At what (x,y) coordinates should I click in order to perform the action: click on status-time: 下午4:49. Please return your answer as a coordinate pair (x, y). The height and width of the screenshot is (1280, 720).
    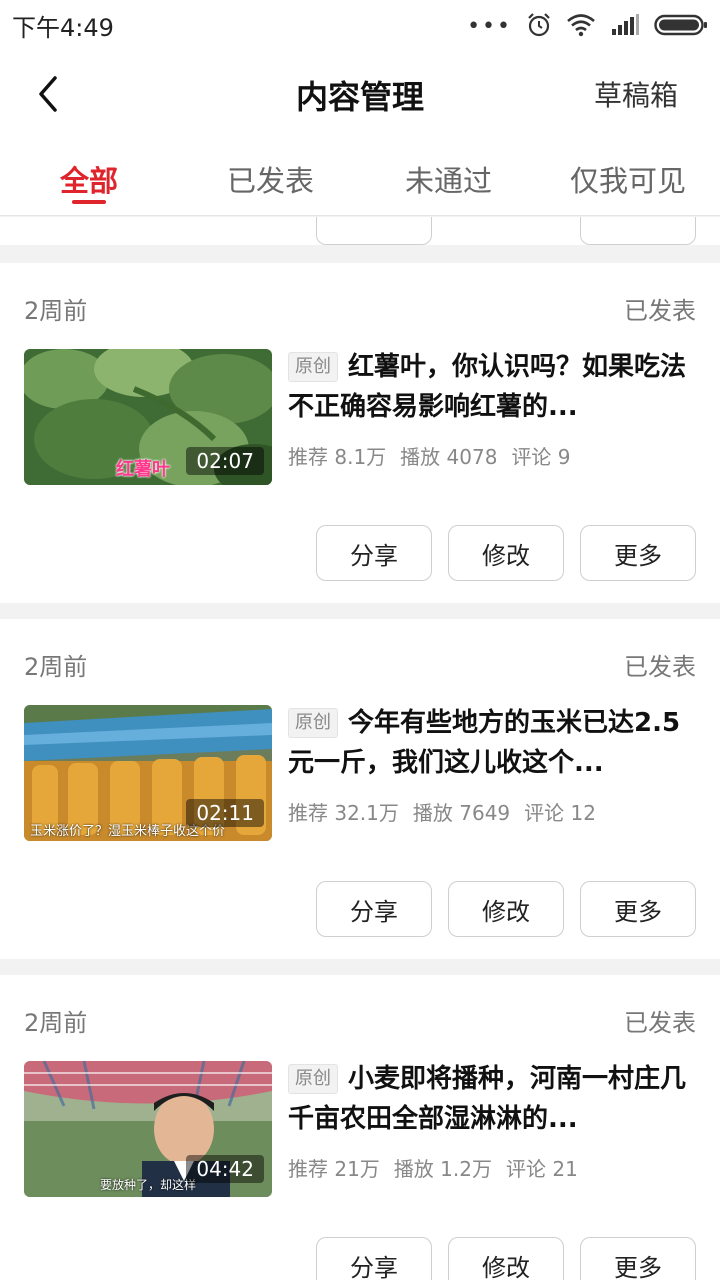
    Looking at the image, I should click on (63, 27).